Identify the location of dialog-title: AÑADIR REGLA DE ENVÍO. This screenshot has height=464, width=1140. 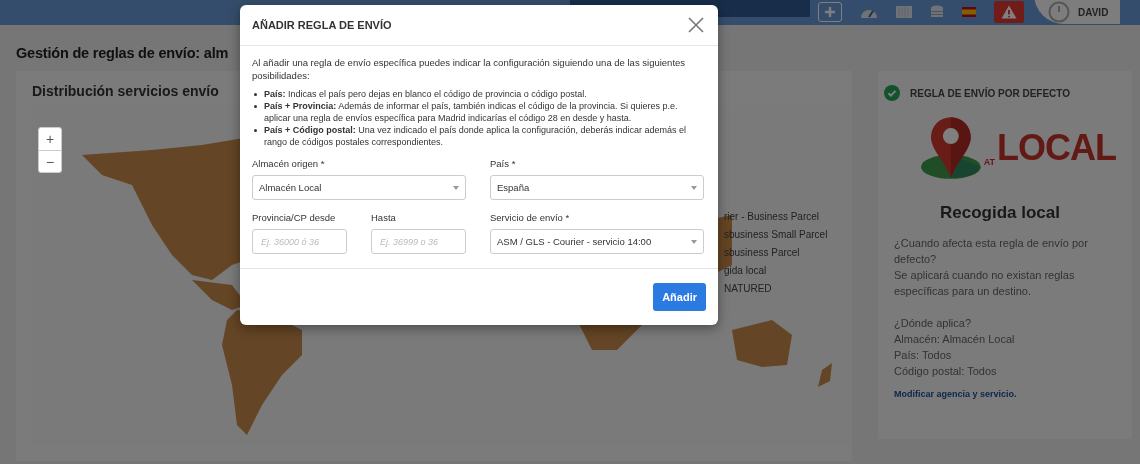
(322, 25).